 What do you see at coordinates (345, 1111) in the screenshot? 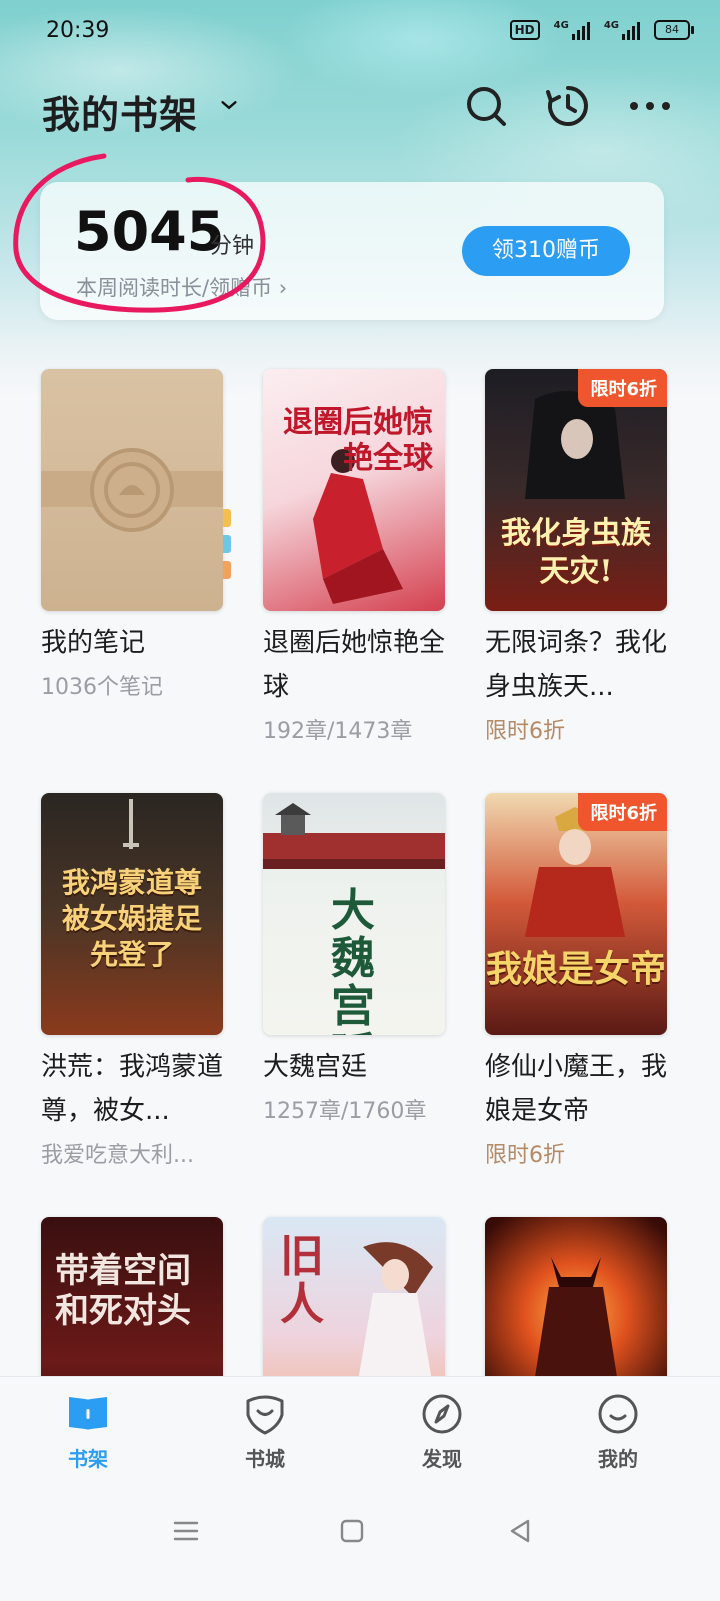
I see `book-subtitle: 1257章/1760章` at bounding box center [345, 1111].